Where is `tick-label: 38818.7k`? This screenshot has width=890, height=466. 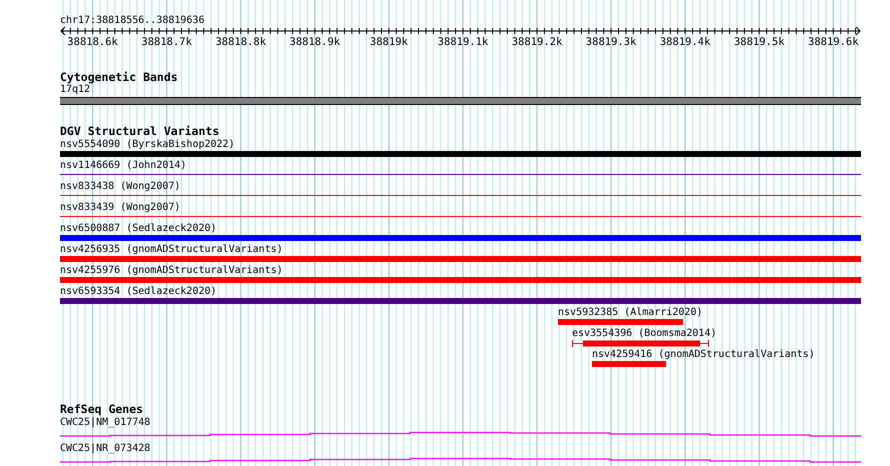
tick-label: 38818.7k is located at coordinates (166, 42).